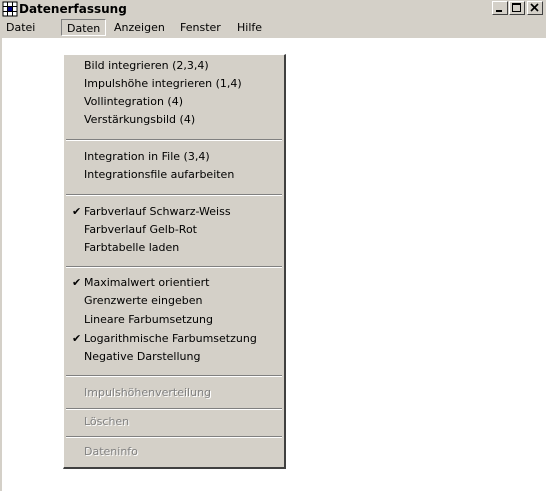 Image resolution: width=546 pixels, height=491 pixels. Describe the element at coordinates (147, 156) in the screenshot. I see `menu-item-label: Integration in File (3,4)` at that location.